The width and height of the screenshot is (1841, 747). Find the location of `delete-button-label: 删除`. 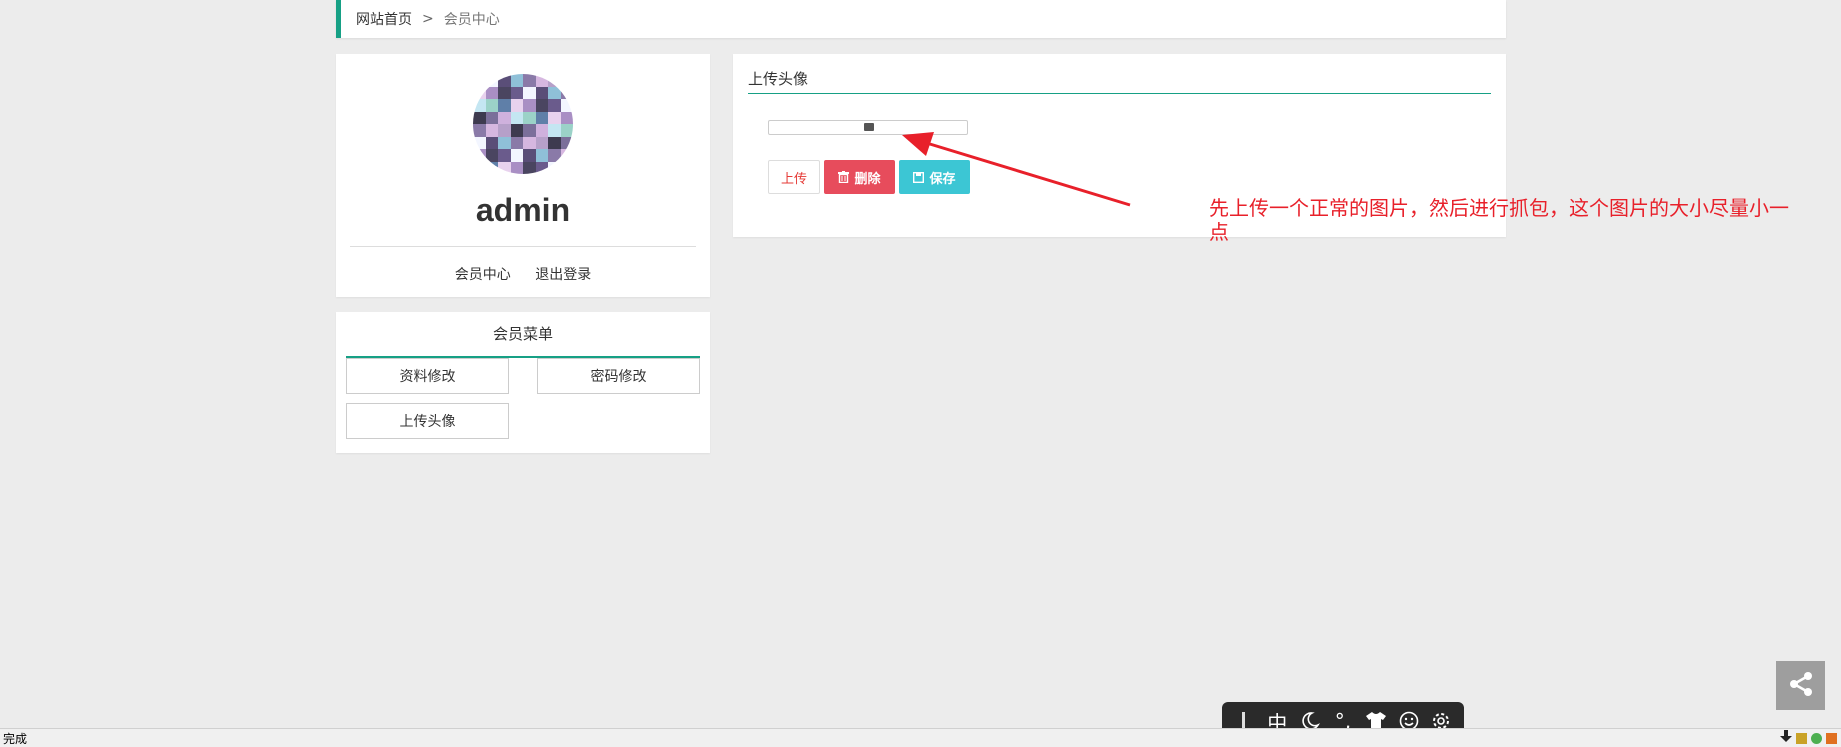

delete-button-label: 删除 is located at coordinates (867, 179).